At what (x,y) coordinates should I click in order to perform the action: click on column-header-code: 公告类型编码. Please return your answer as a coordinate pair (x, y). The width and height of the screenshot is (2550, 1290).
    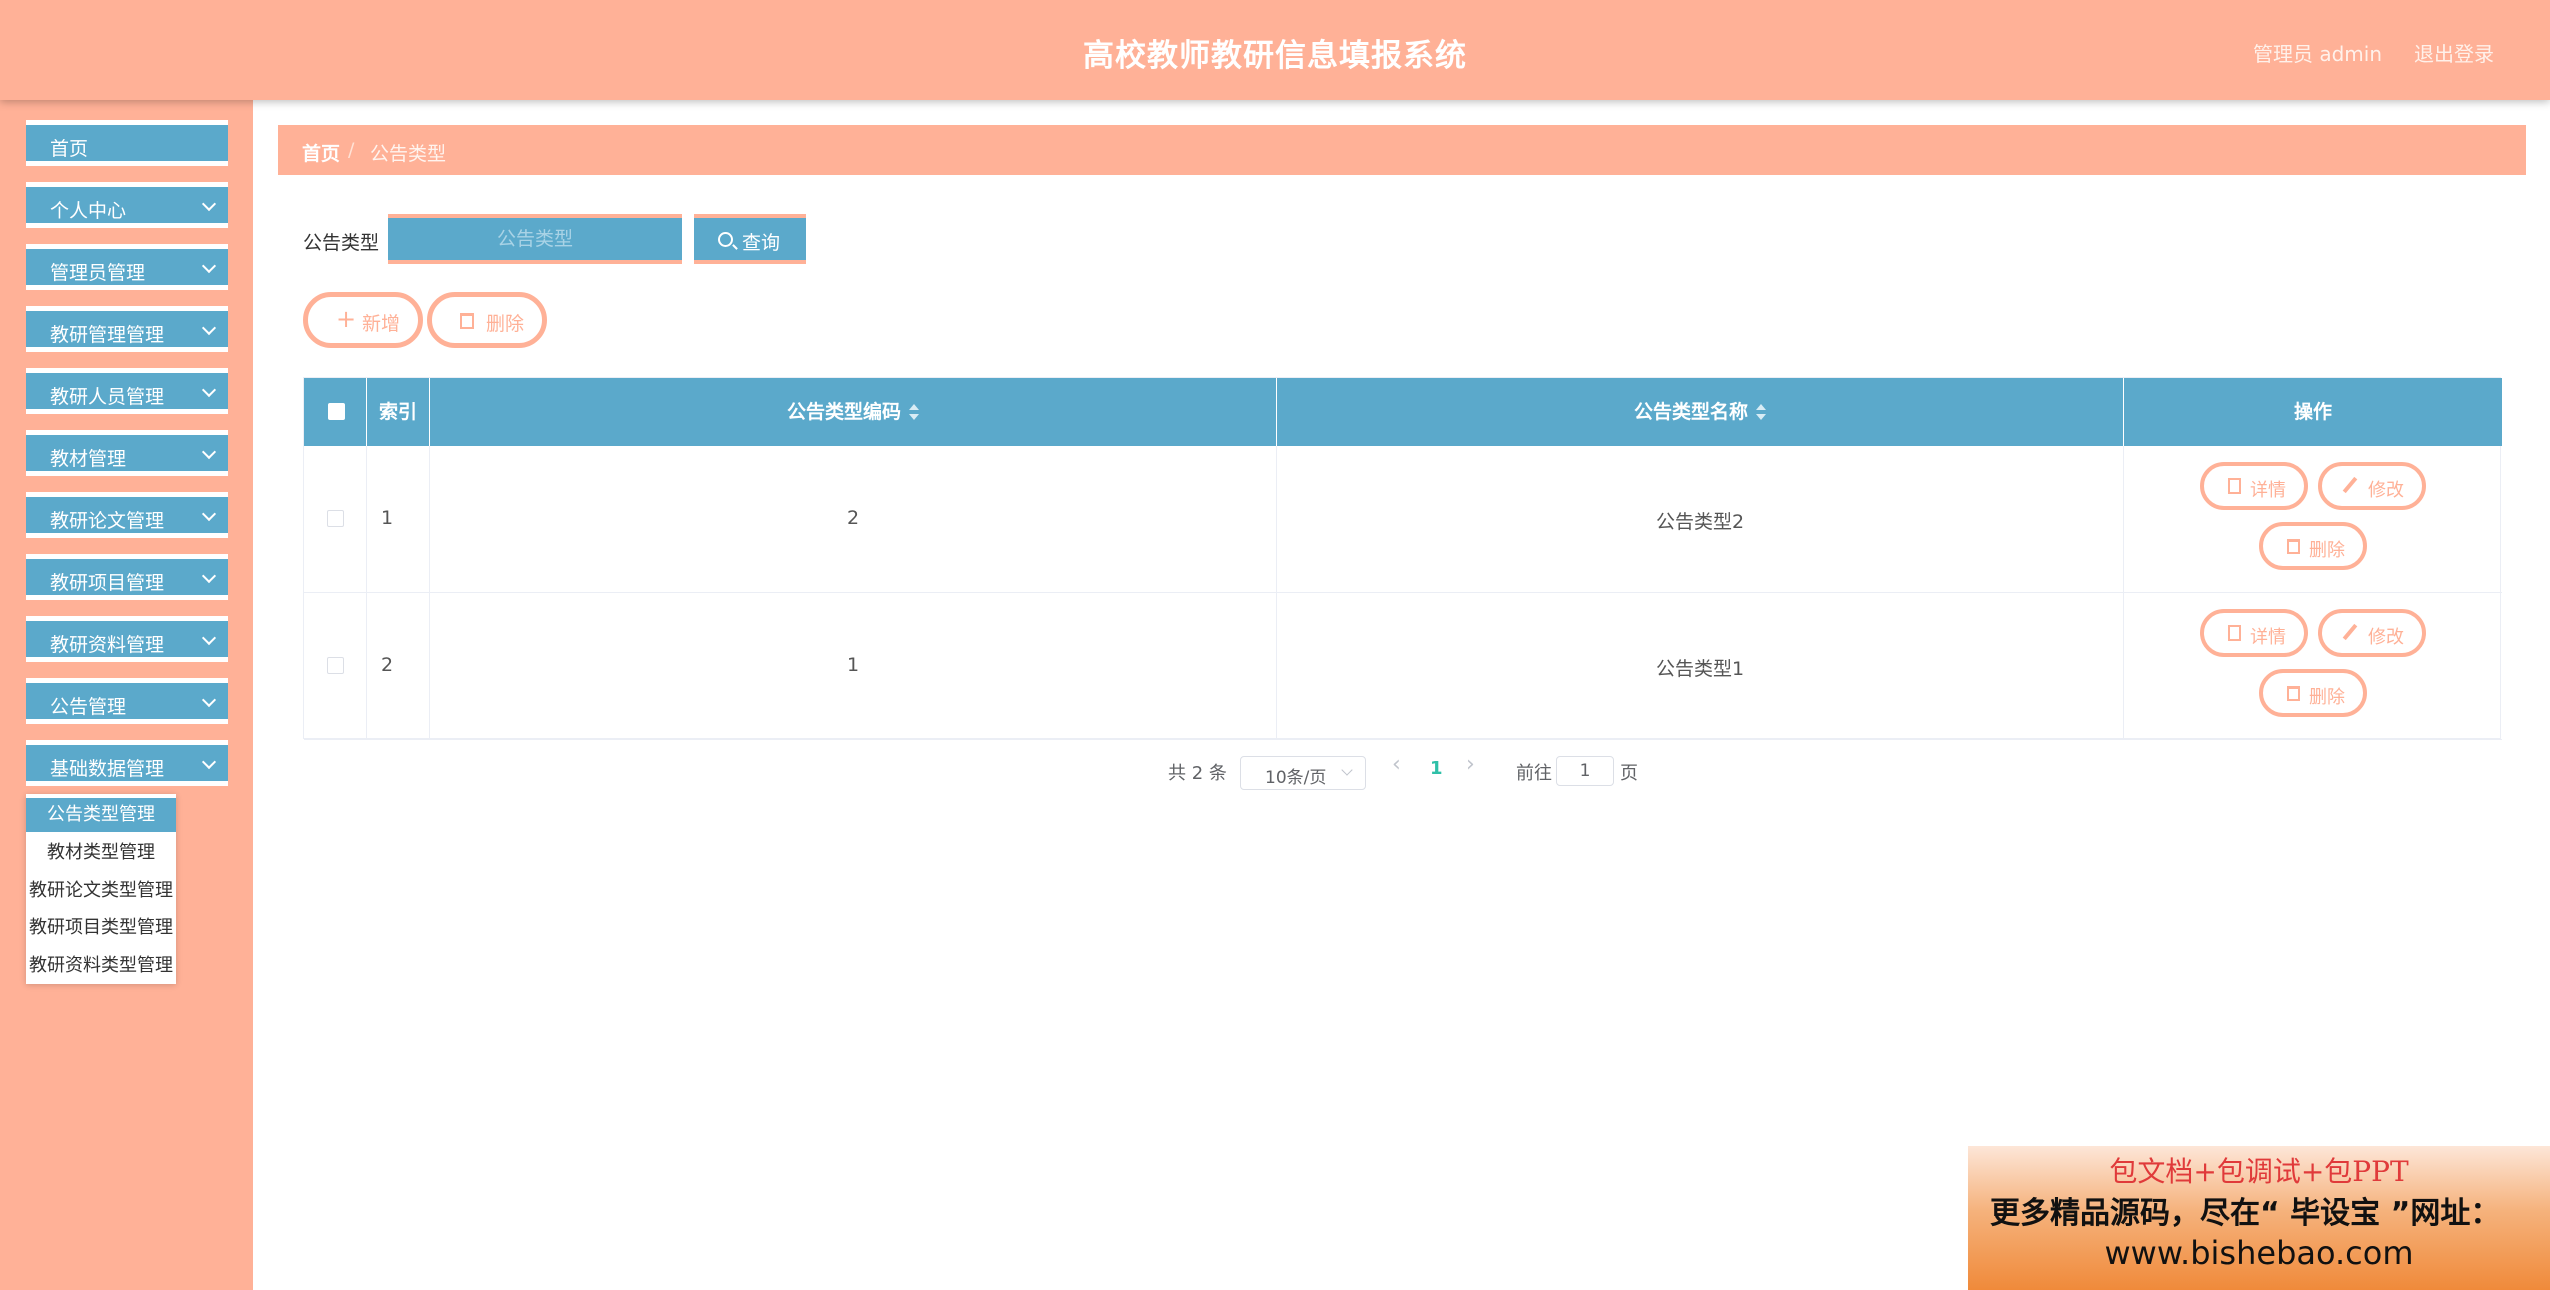
    Looking at the image, I should click on (853, 412).